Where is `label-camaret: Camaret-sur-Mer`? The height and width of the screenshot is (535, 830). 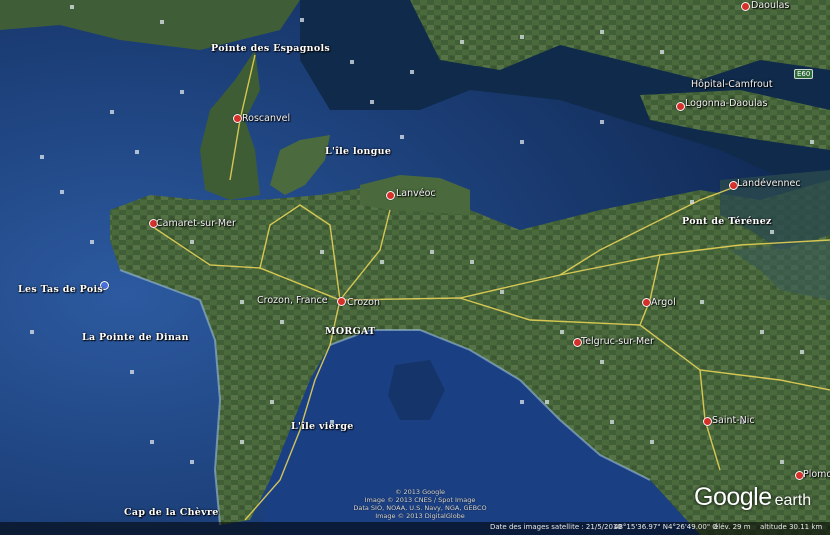 label-camaret: Camaret-sur-Mer is located at coordinates (196, 223).